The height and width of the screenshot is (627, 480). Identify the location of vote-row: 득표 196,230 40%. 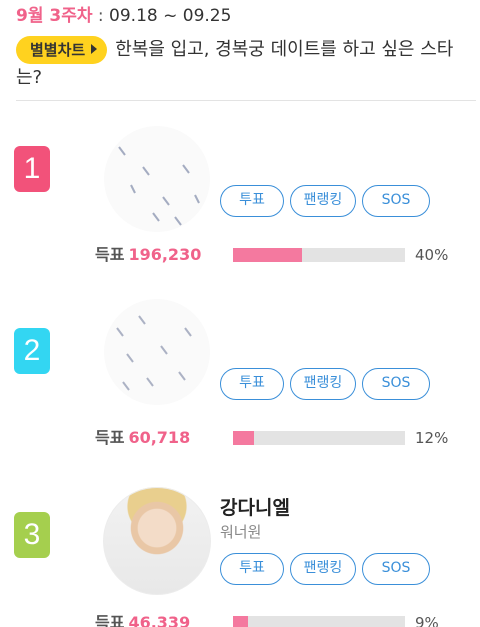
(280, 255).